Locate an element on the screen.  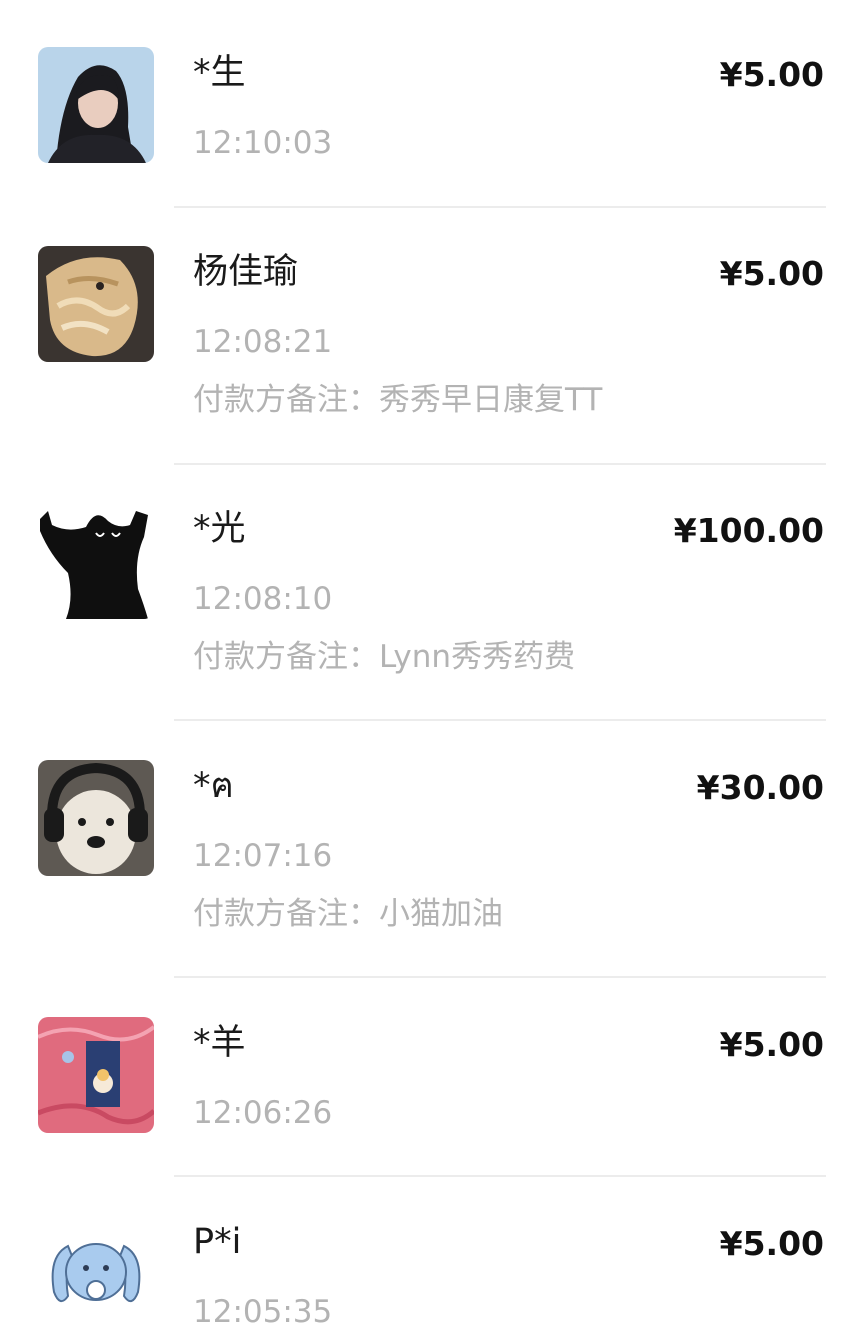
payment-note: 付款方备注：小猫加油 is located at coordinates (348, 914).